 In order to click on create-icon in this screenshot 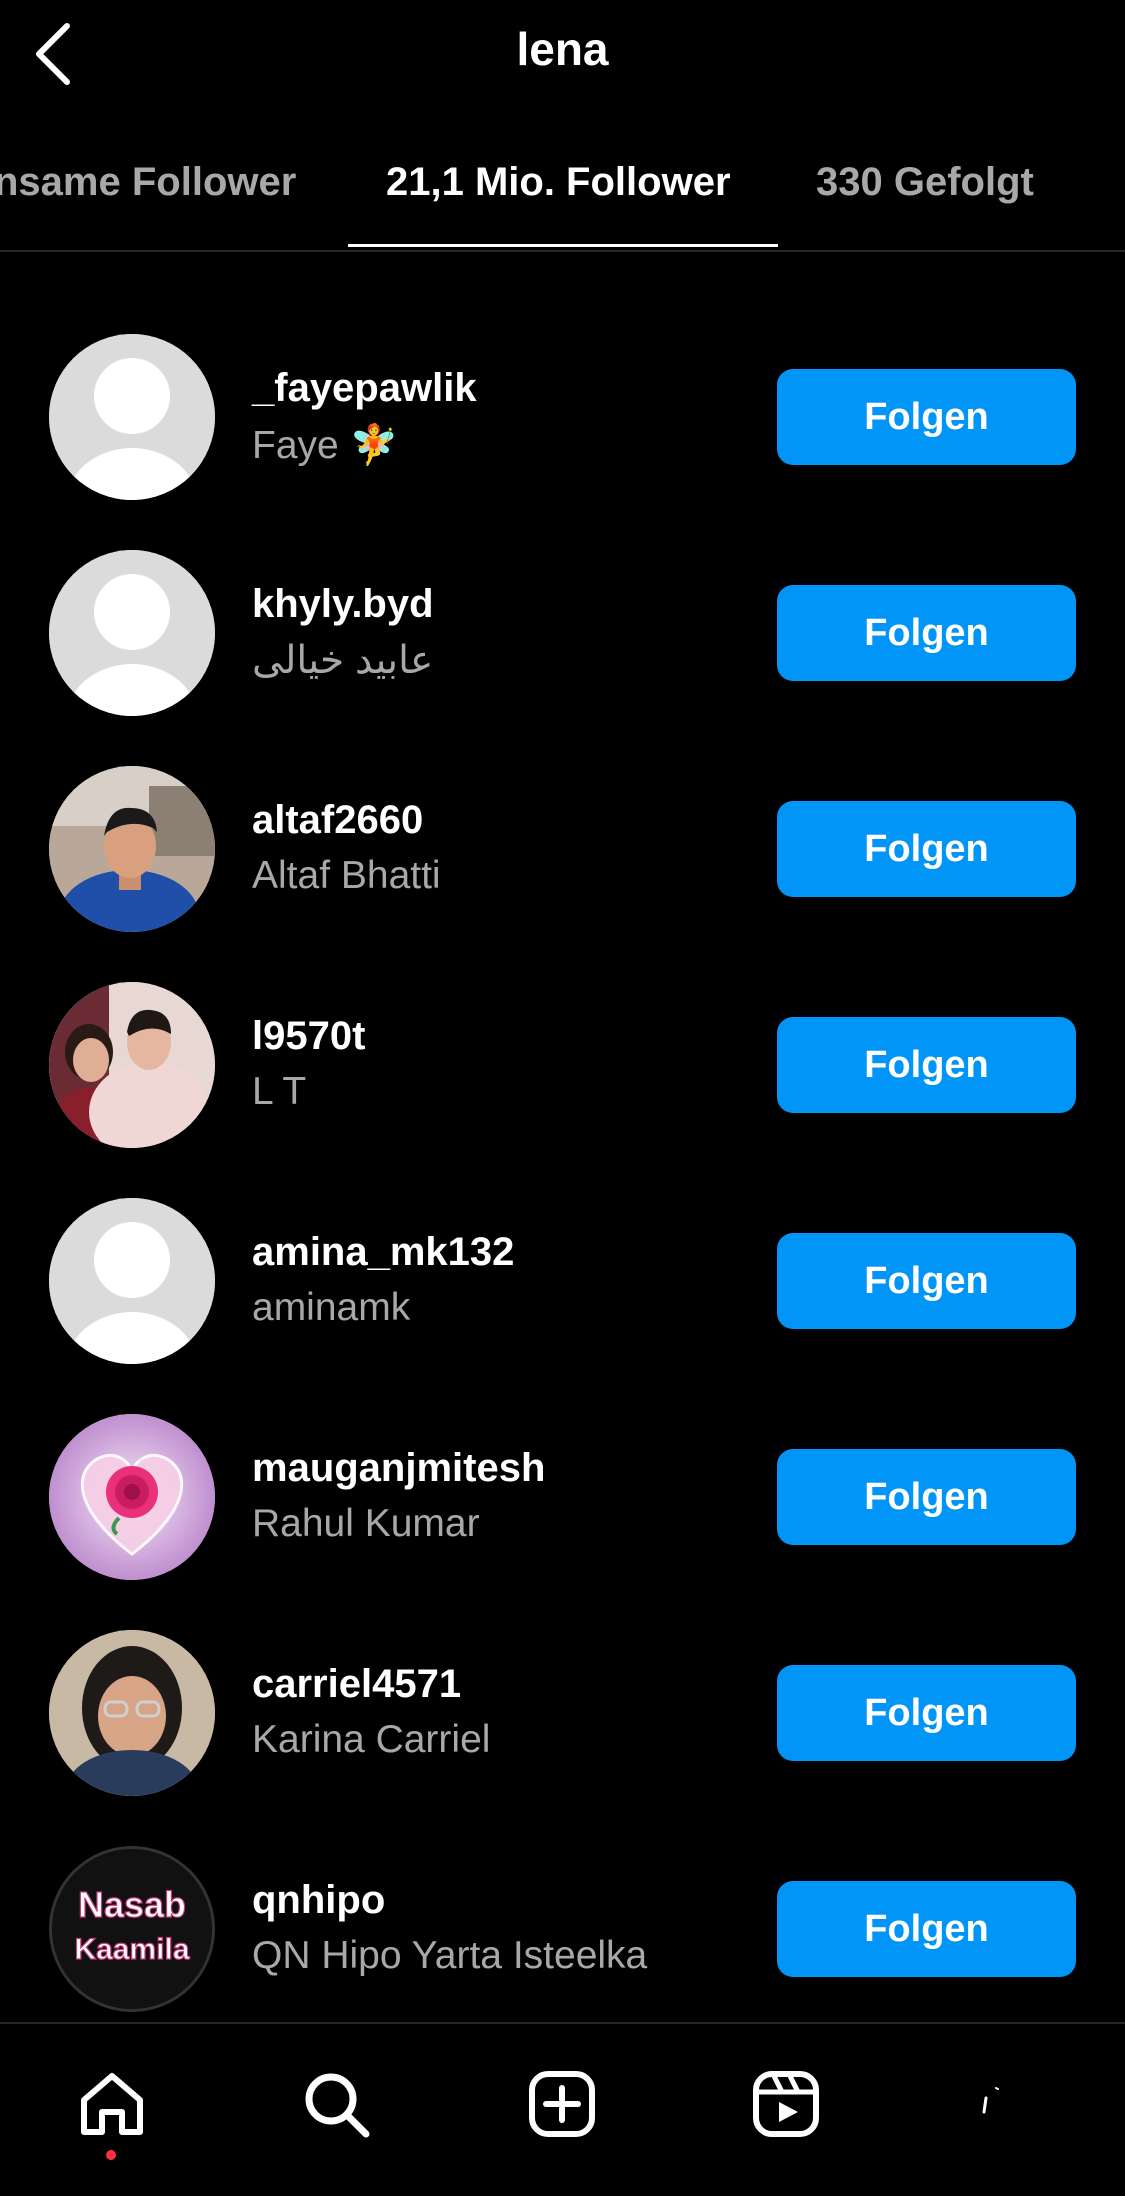, I will do `click(562, 2104)`.